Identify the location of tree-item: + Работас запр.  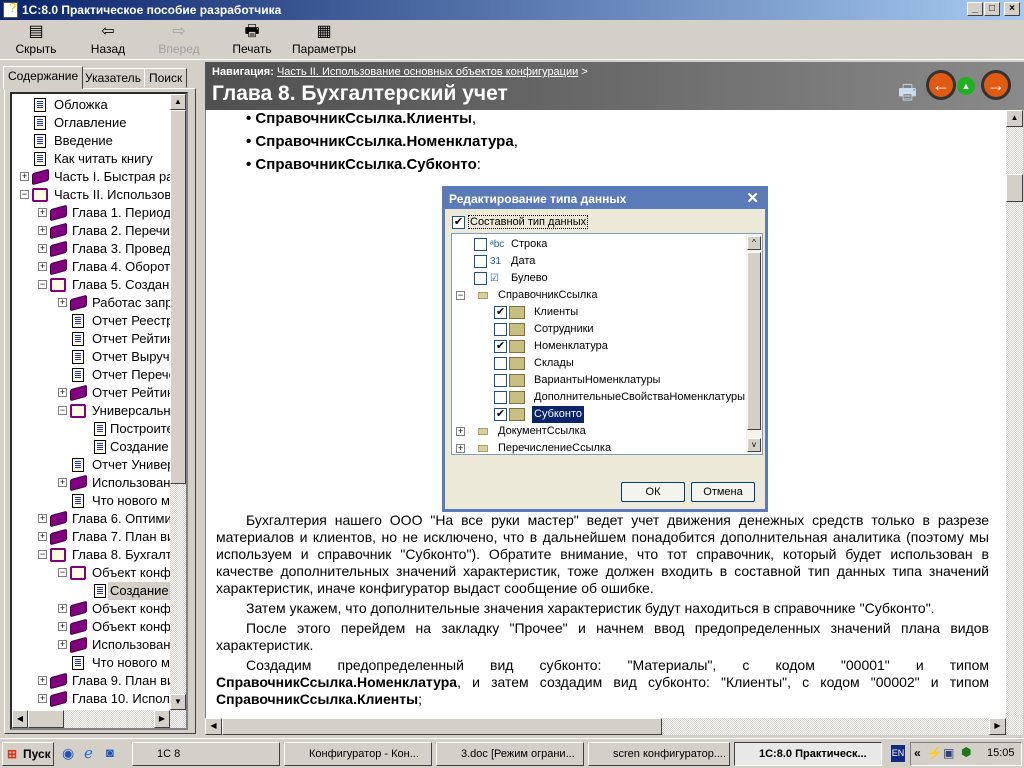
(91, 303).